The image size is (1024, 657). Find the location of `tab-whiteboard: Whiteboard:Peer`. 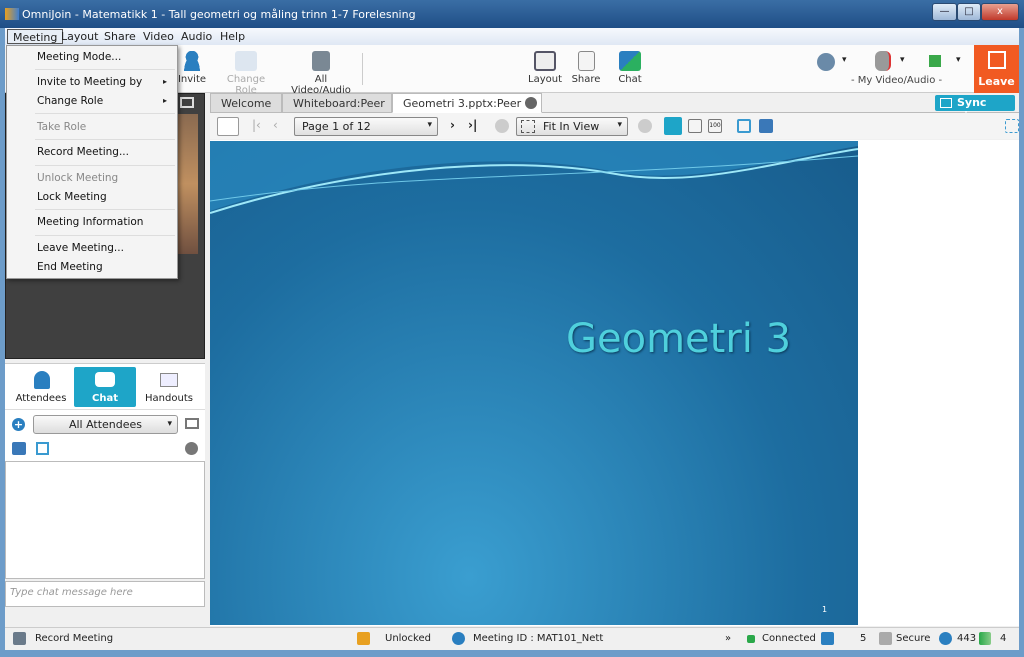

tab-whiteboard: Whiteboard:Peer is located at coordinates (337, 103).